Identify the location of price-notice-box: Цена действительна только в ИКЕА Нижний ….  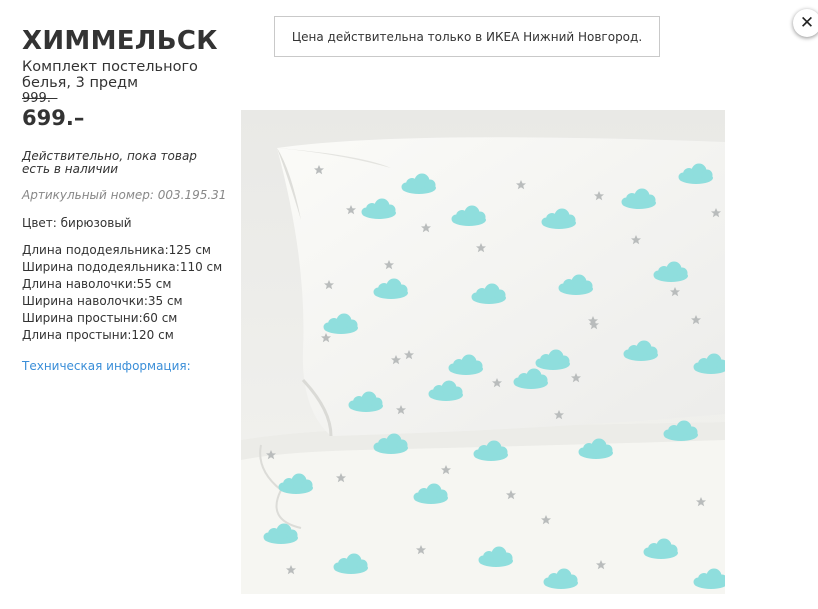
(467, 36).